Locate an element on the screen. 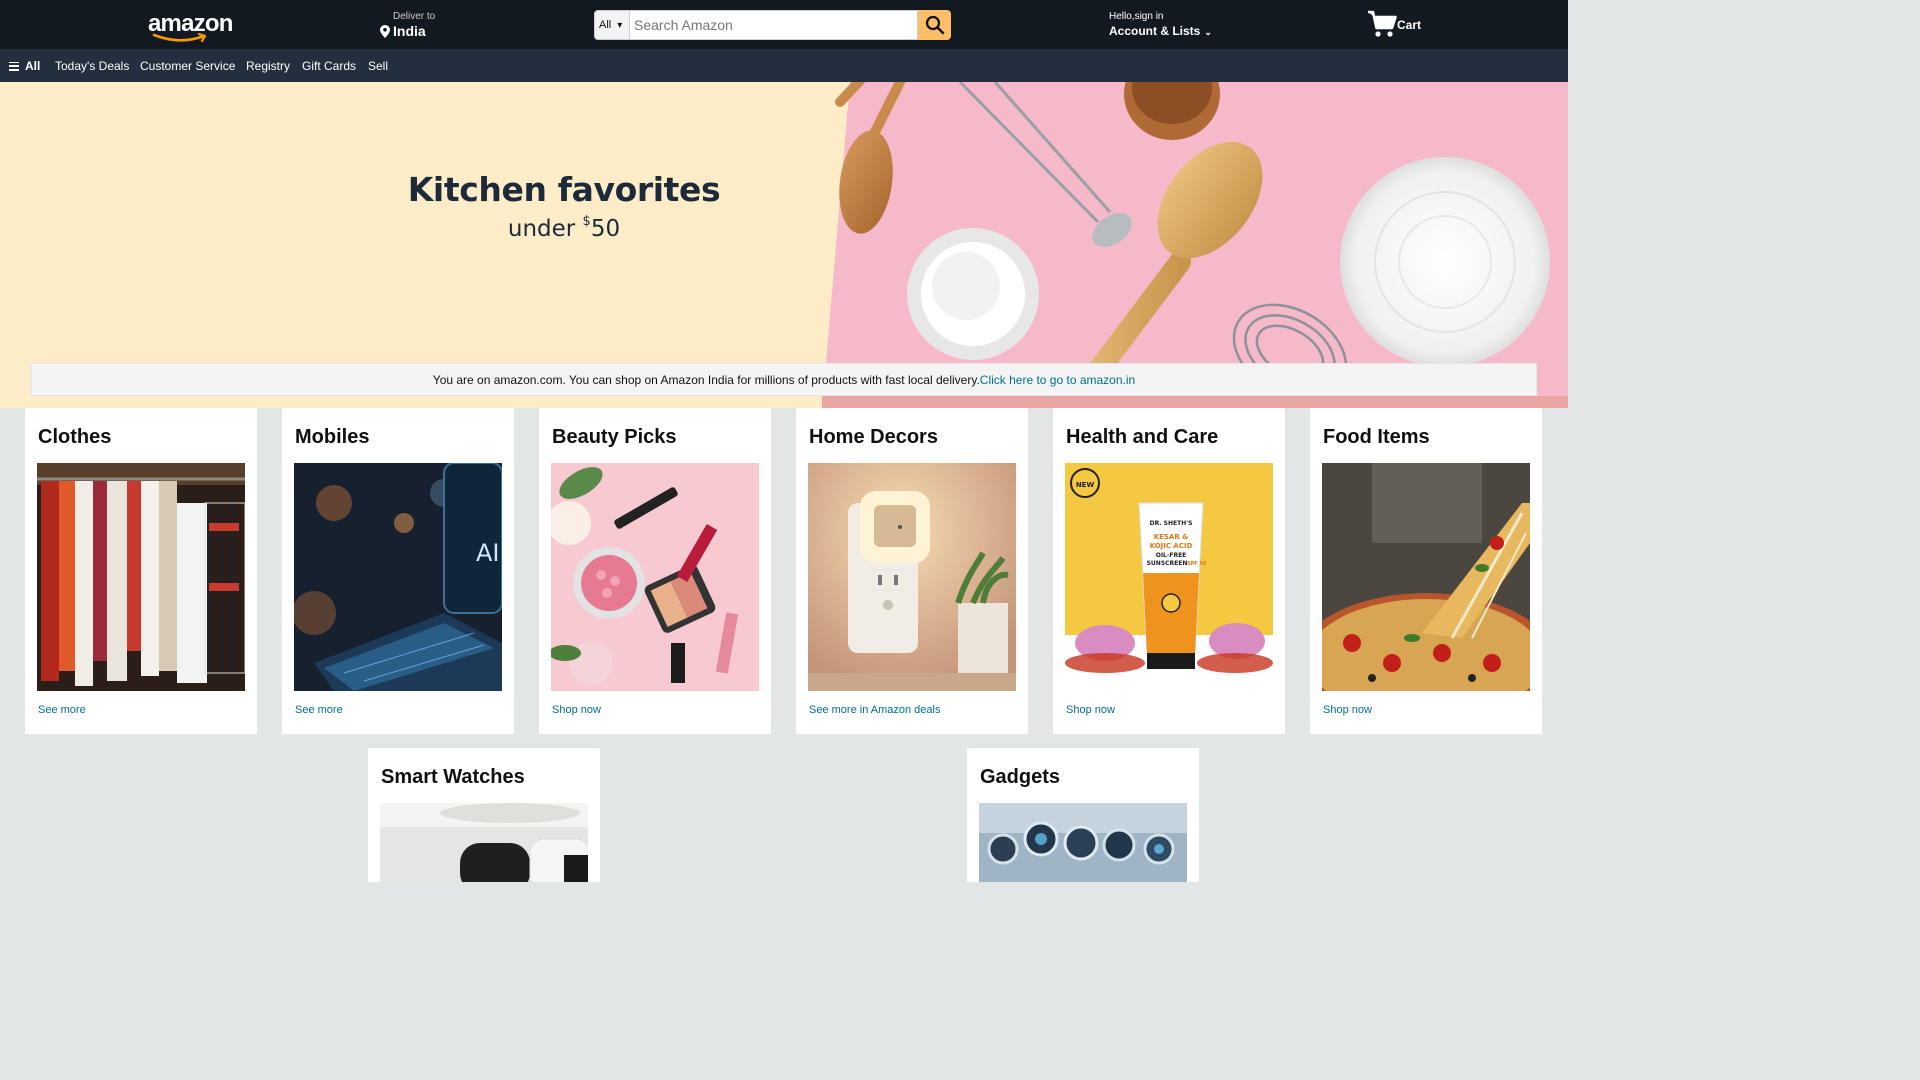 The height and width of the screenshot is (1080, 1920). sunscreen-brand-text: DR. SHETH'S is located at coordinates (1171, 523).